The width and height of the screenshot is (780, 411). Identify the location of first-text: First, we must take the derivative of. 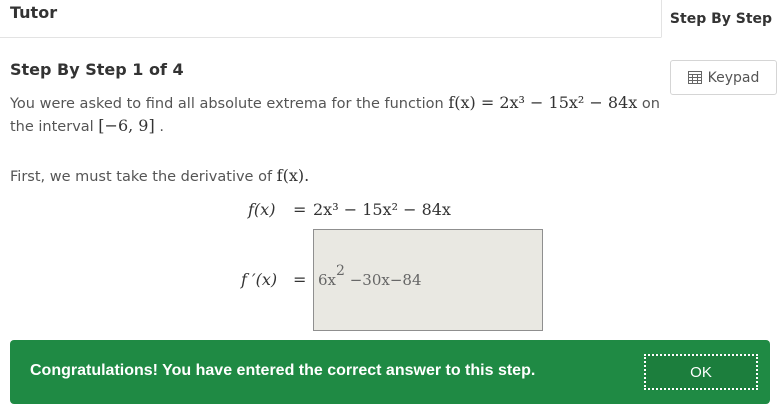
(141, 177).